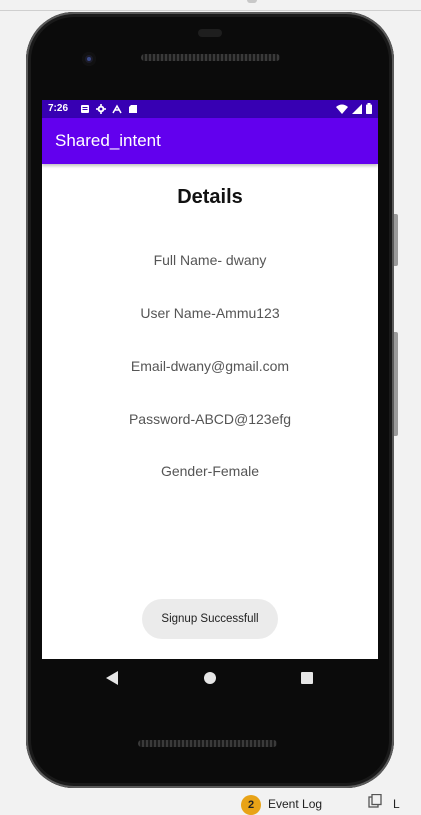  What do you see at coordinates (210, 197) in the screenshot?
I see `details-heading: Details` at bounding box center [210, 197].